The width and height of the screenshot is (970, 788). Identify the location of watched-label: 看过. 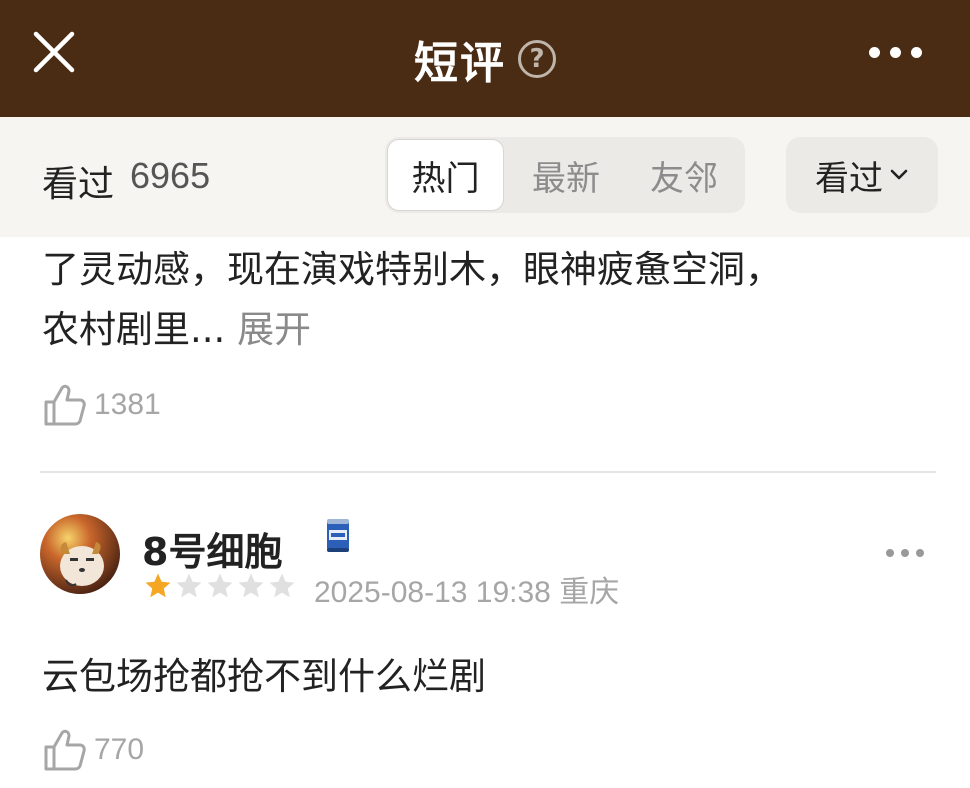
(78, 184).